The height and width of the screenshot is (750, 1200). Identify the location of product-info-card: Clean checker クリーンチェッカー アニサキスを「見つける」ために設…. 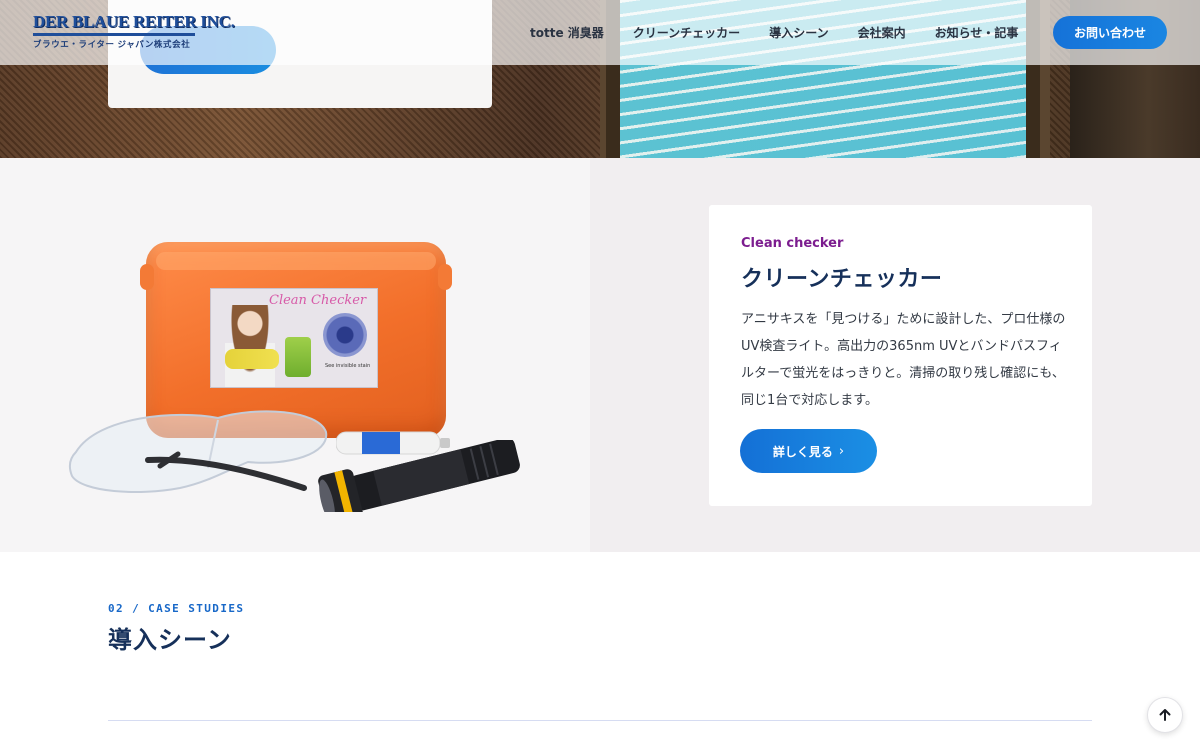
(900, 355).